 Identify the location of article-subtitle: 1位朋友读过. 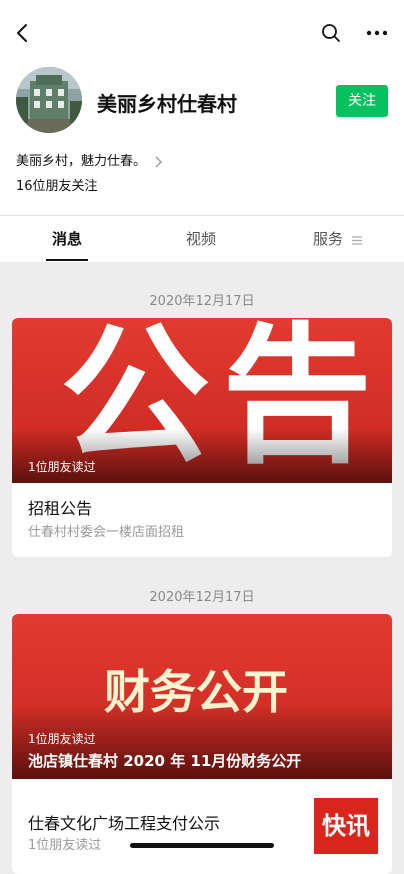
(65, 845).